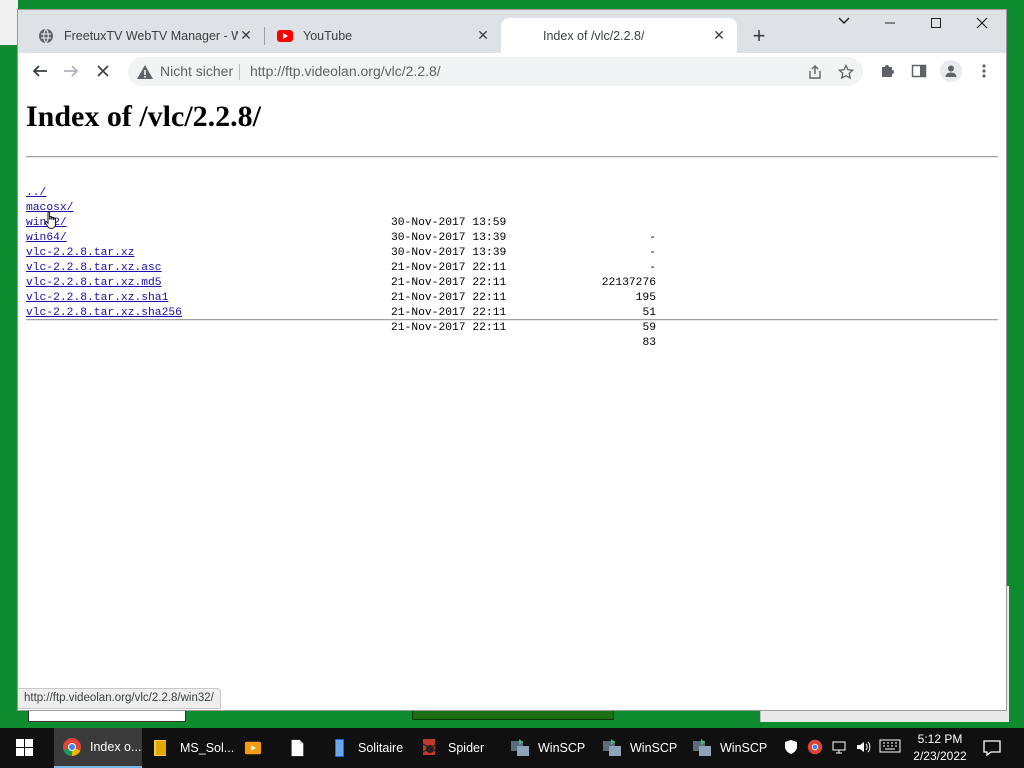  Describe the element at coordinates (815, 748) in the screenshot. I see `chrome-tray-icon` at that location.